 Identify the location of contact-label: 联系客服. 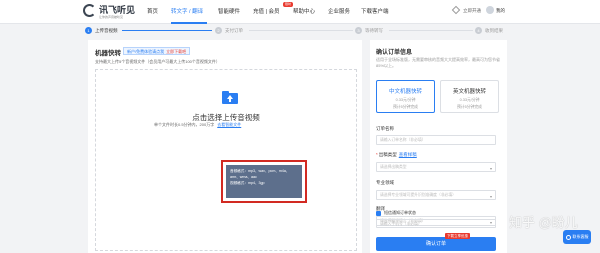
(580, 236).